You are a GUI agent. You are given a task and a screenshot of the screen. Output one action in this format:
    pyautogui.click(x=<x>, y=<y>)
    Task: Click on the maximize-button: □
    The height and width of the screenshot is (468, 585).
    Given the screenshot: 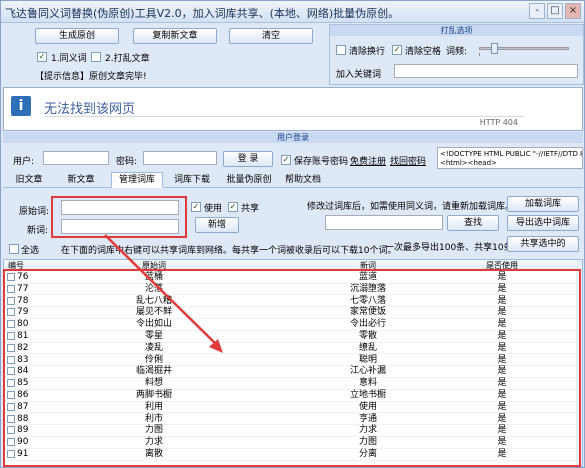 What is the action you would take?
    pyautogui.click(x=555, y=11)
    